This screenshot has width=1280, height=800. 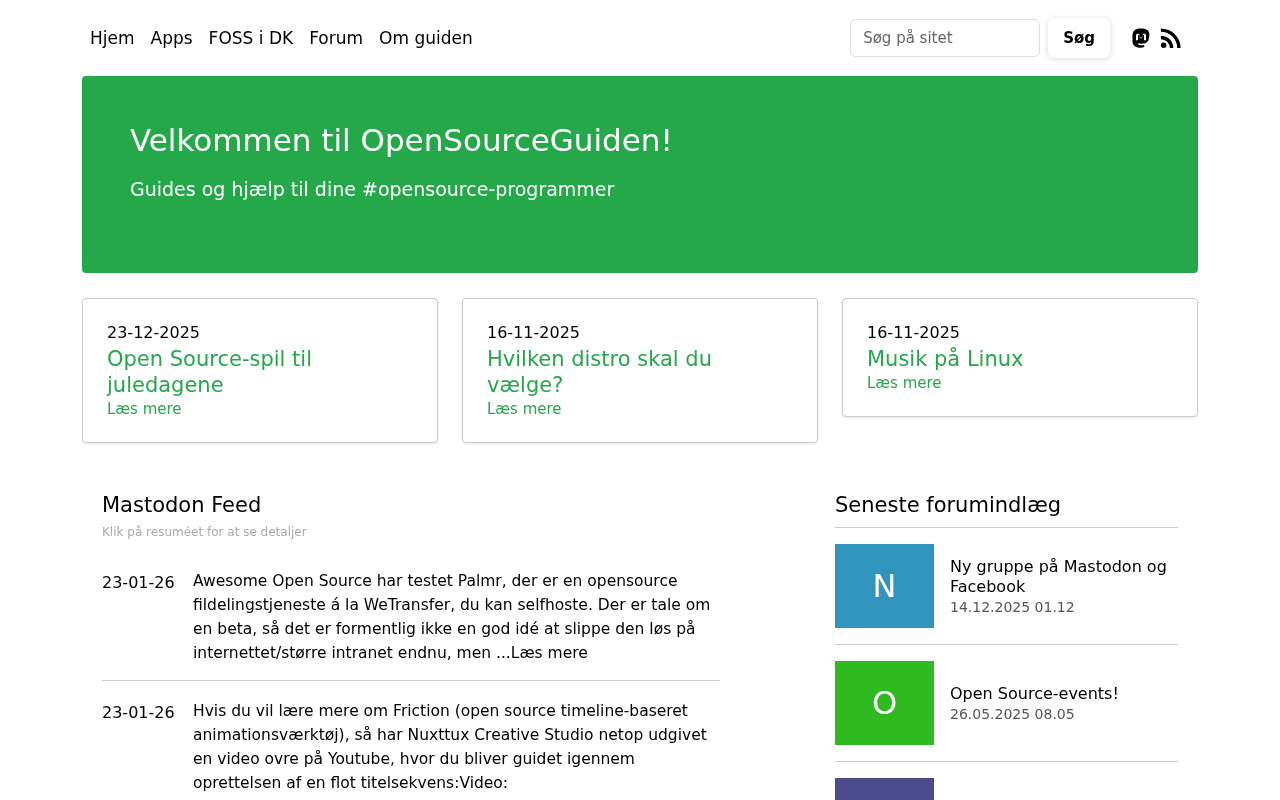 I want to click on post-text: Awesome Open Source har testet Palmr, der er en opensource fildelingstjeneste á la WeTransfer, du kan selfhoste. Der er tale om en beta, så det er formentlig ikke en god idé at slippe den løs på internettet/større intranet endnu, men ...Læs mere, so click(x=456, y=617).